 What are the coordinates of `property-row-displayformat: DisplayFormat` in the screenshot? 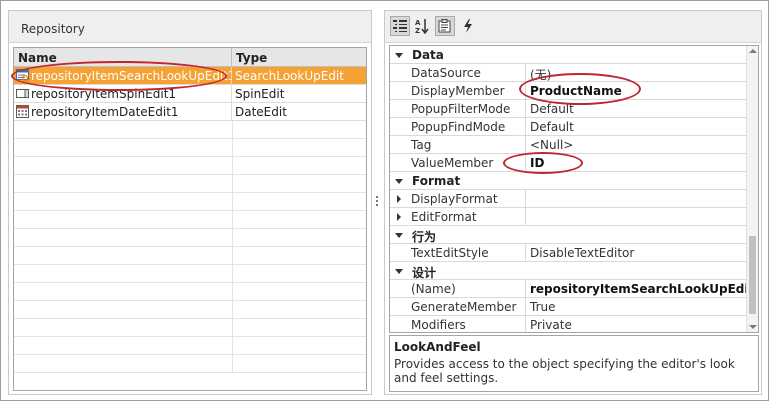 It's located at (569, 199).